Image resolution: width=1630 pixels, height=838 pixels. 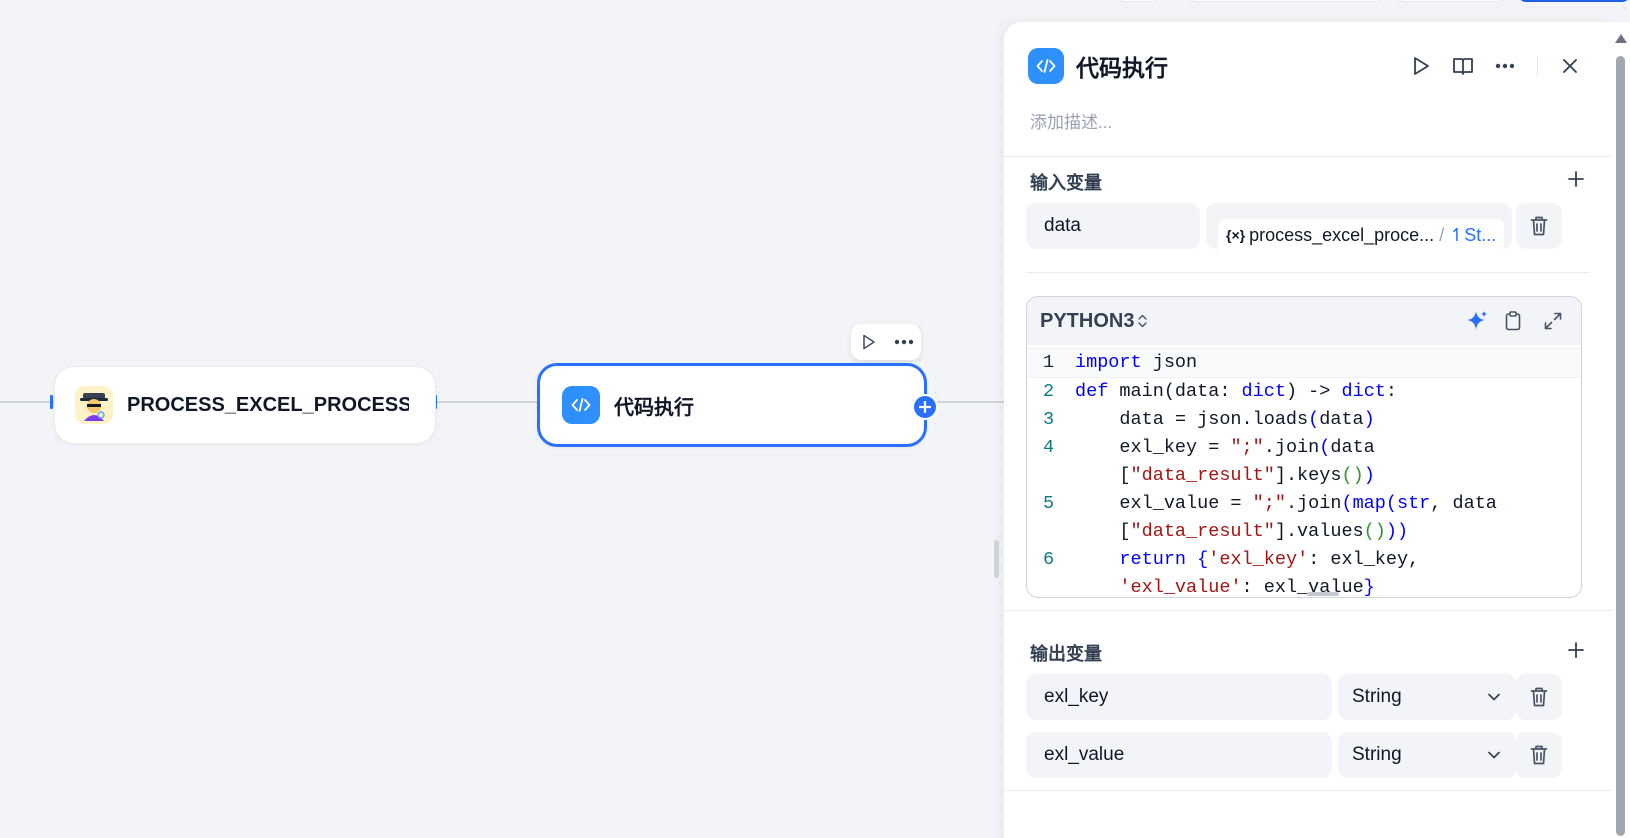 I want to click on add-input-variable-button, so click(x=1576, y=179).